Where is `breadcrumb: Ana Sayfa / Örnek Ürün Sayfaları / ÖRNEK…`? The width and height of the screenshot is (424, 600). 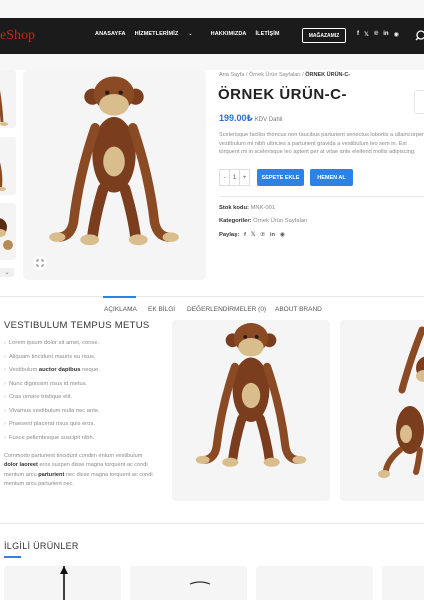 breadcrumb: Ana Sayfa / Örnek Ürün Sayfaları / ÖRNEK… is located at coordinates (285, 75).